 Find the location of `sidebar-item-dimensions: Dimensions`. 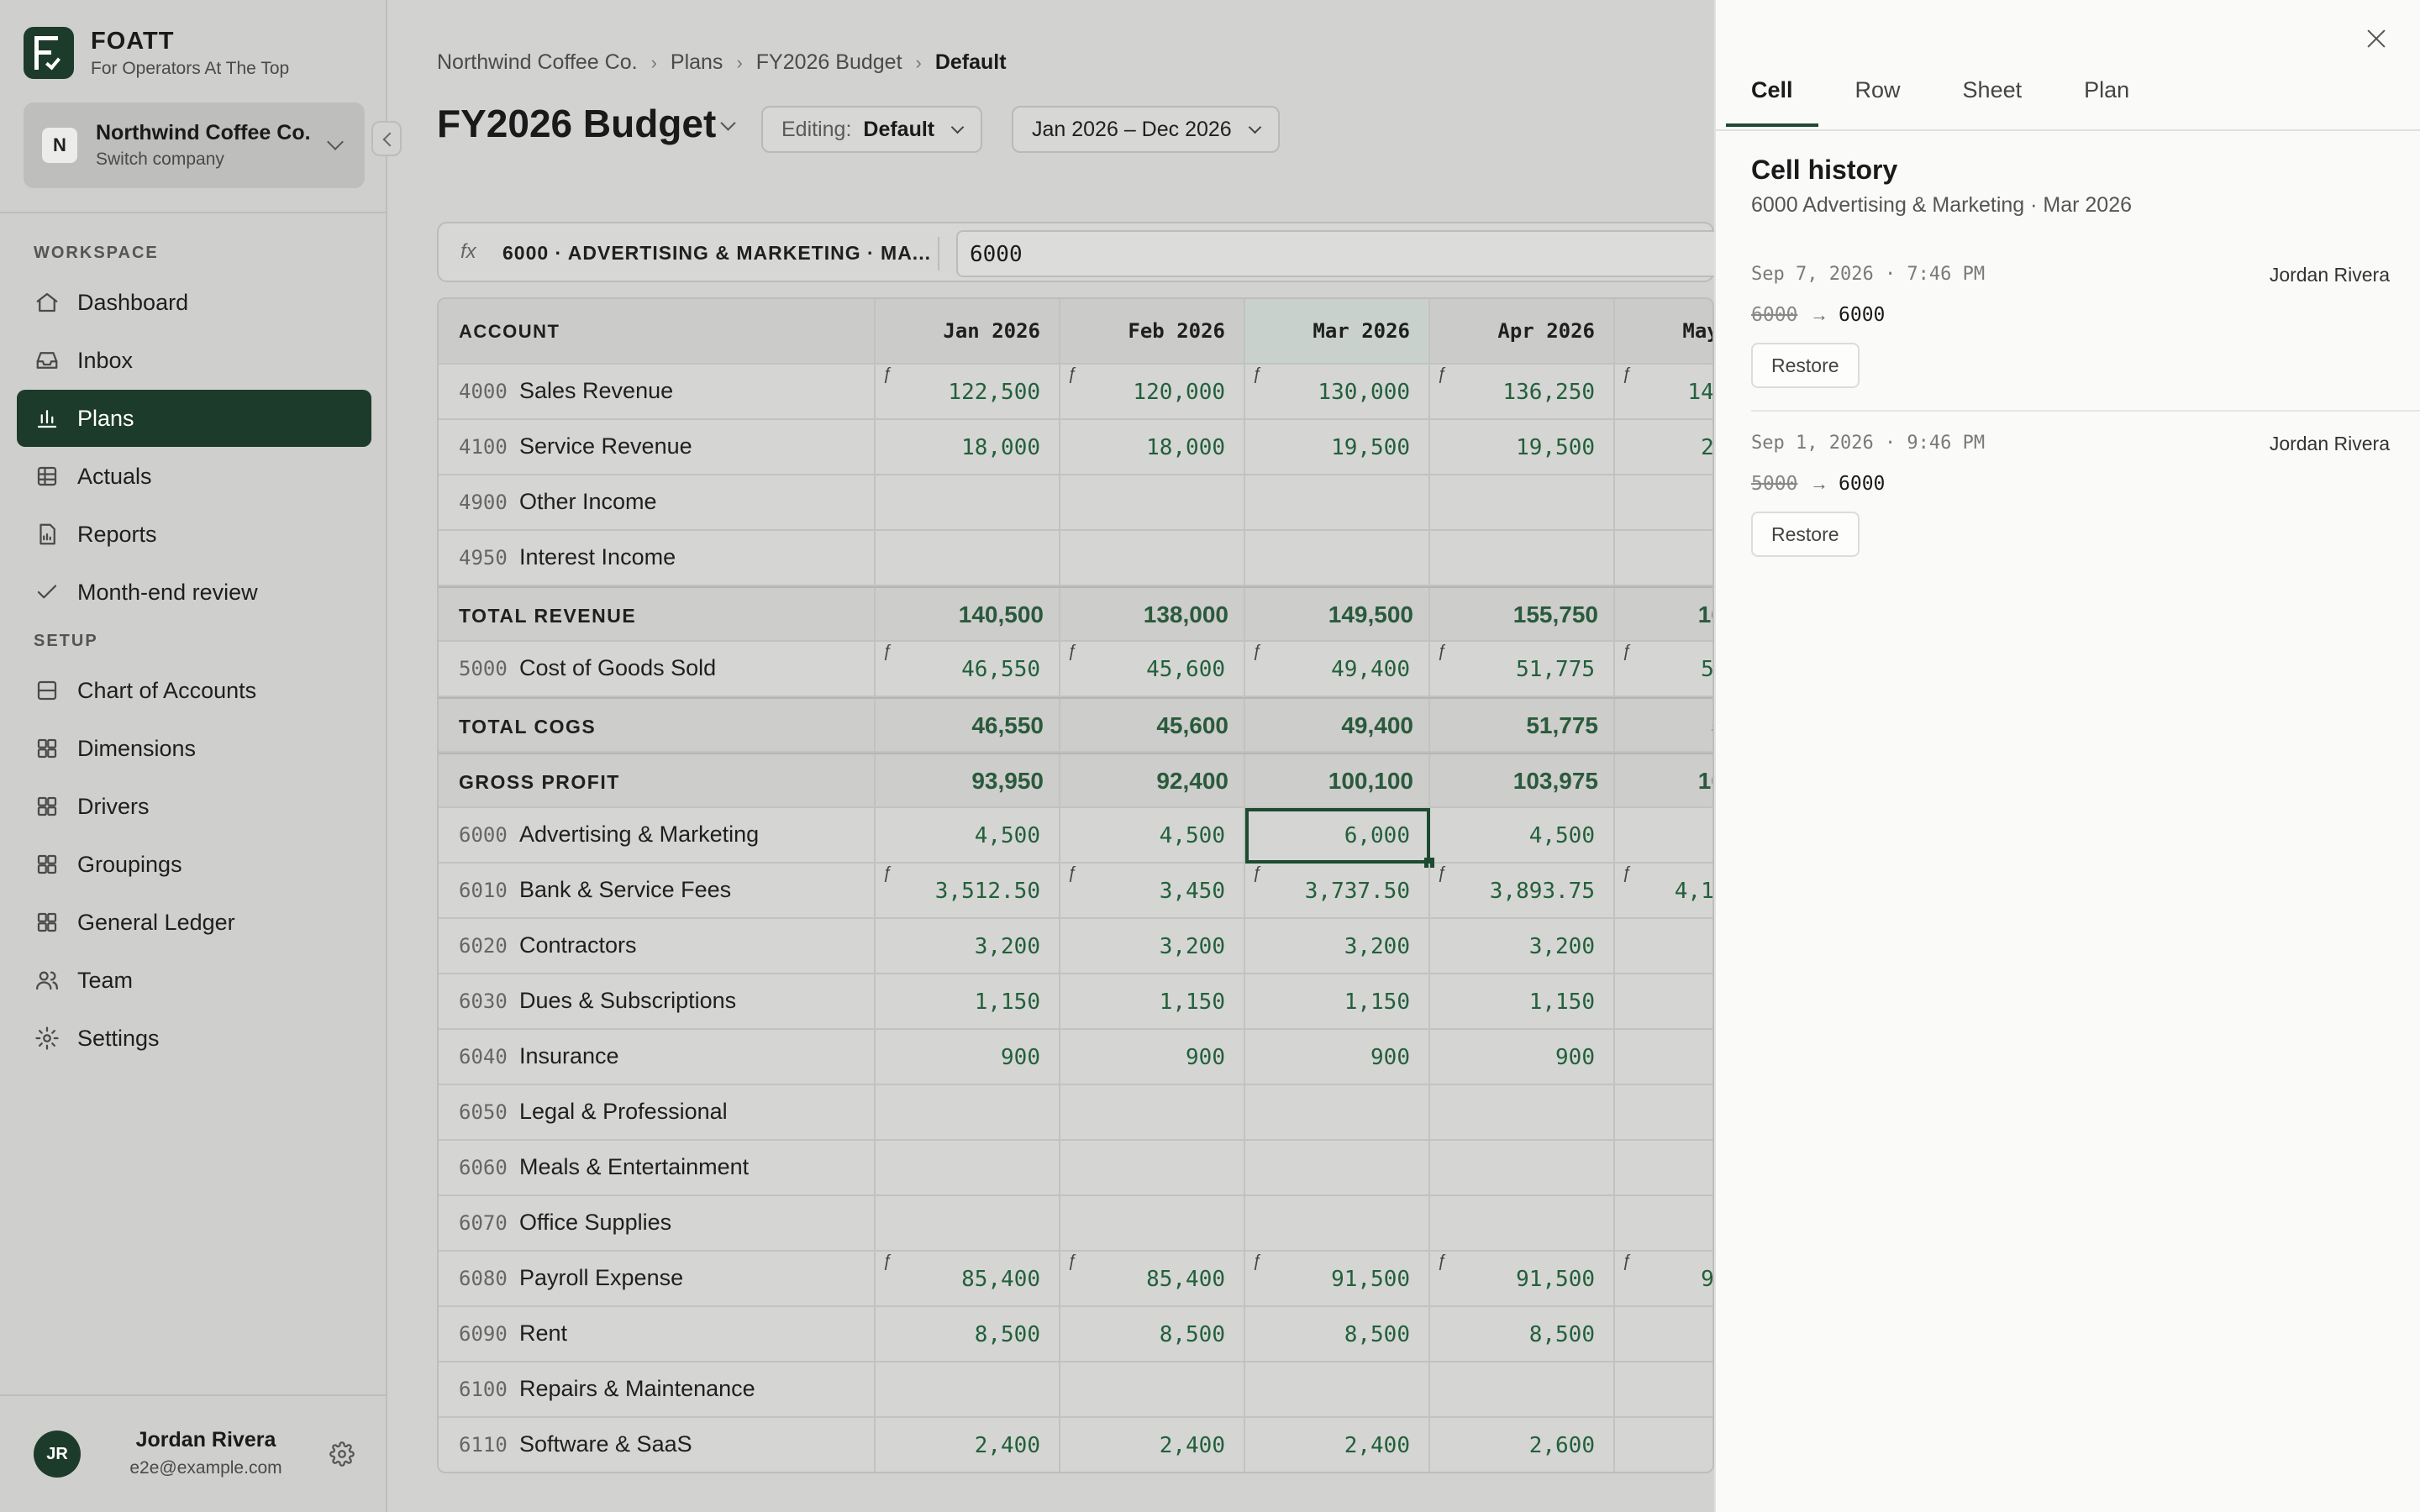

sidebar-item-dimensions: Dimensions is located at coordinates (194, 748).